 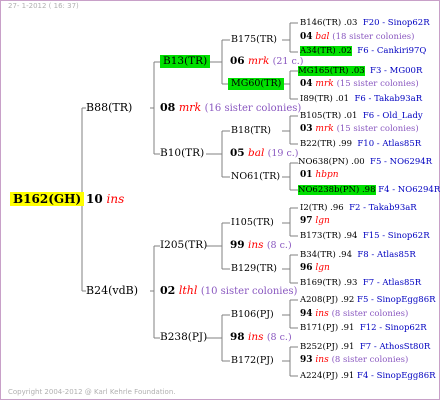 I want to click on gen4-node: NO61(TR), so click(x=255, y=177).